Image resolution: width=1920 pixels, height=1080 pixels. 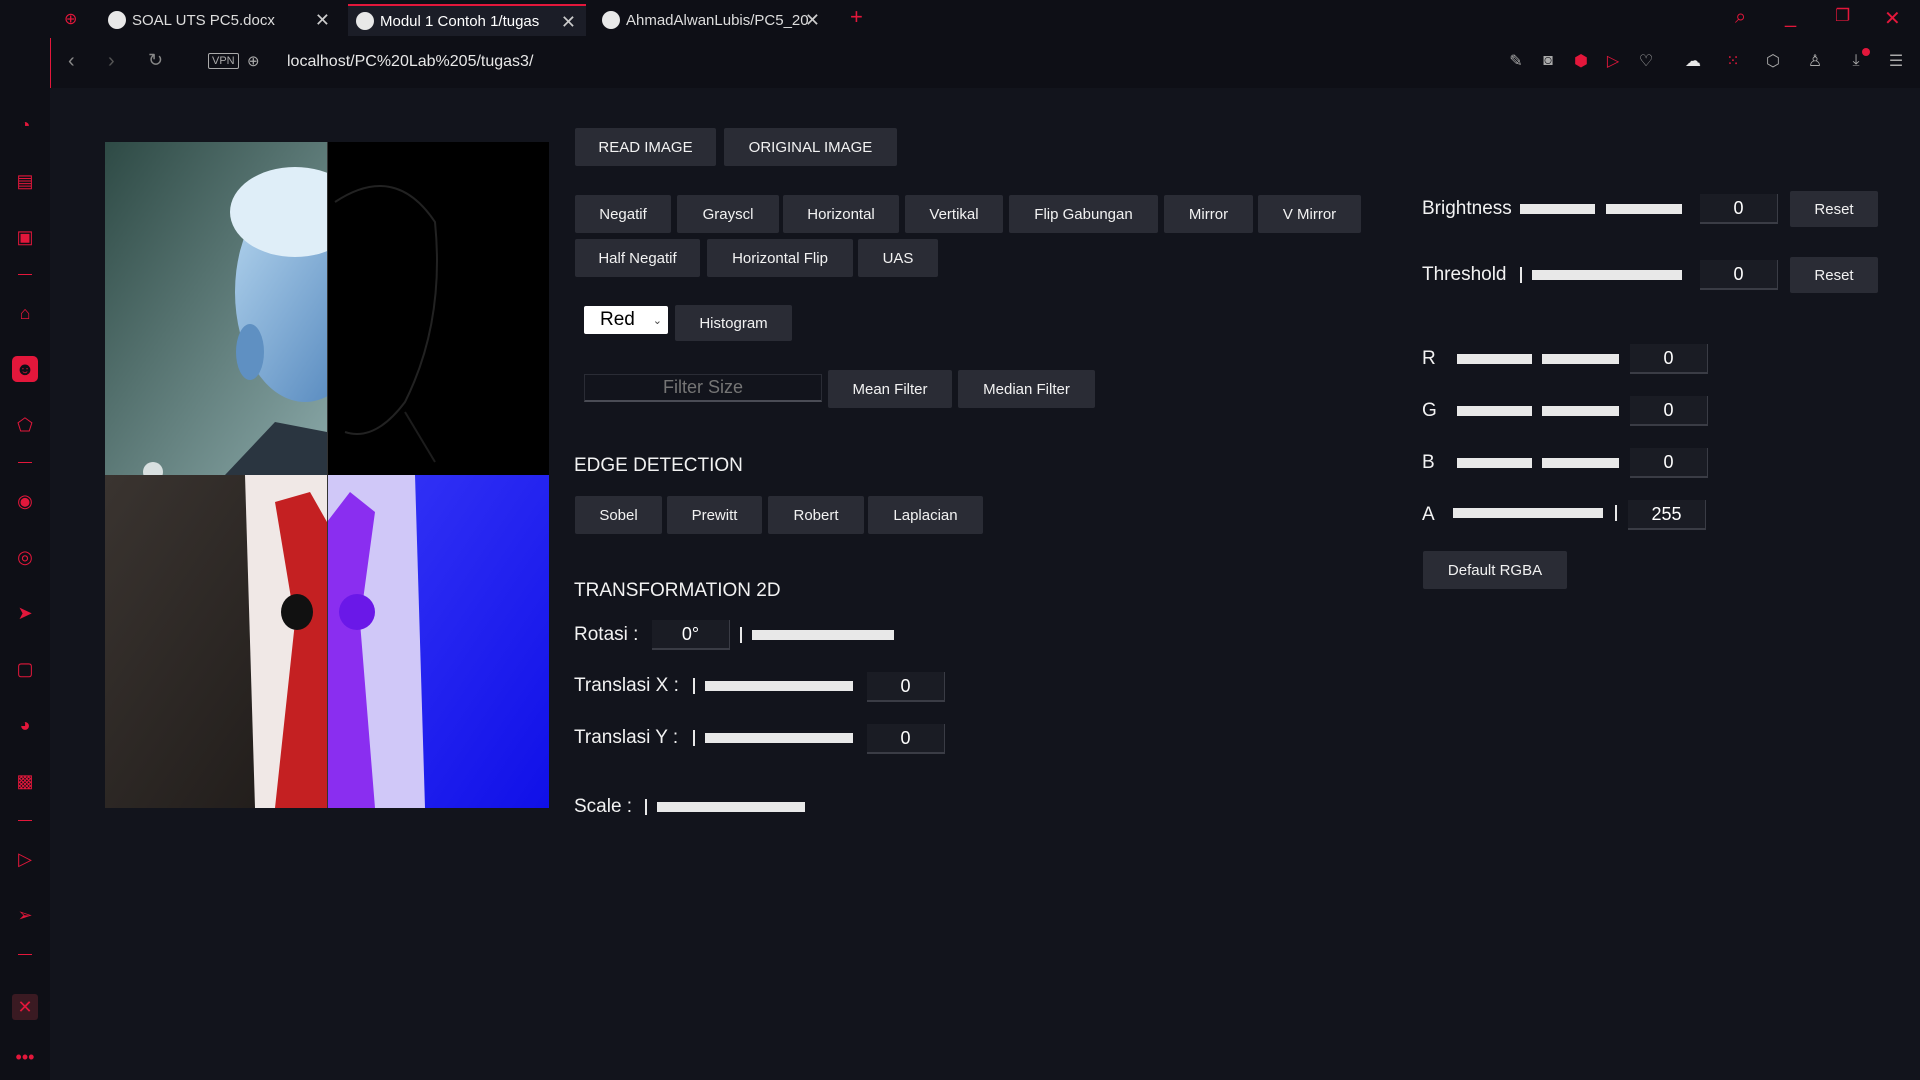 I want to click on home-icon: ⌂, so click(x=25, y=313).